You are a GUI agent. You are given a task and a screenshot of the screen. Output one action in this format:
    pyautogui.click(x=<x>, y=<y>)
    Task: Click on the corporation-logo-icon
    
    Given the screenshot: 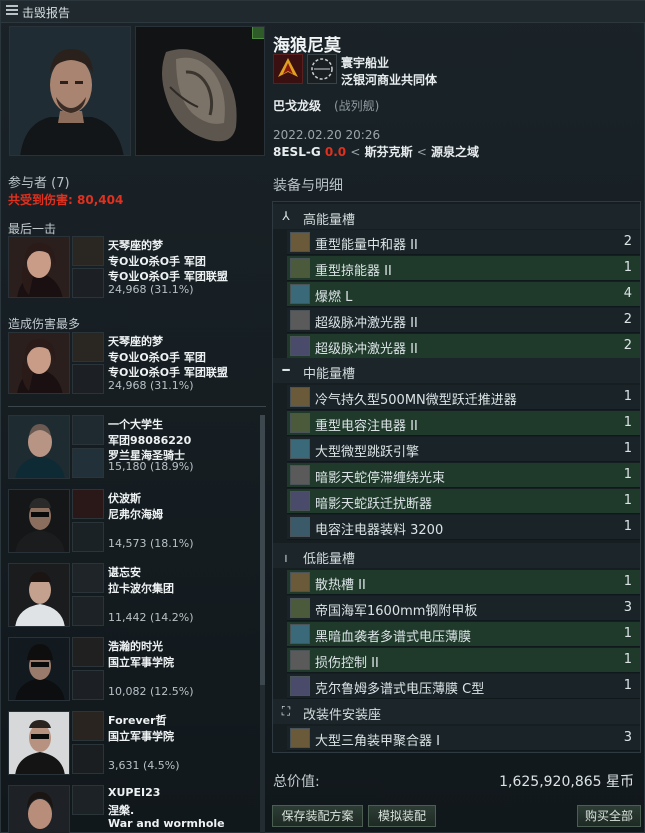 What is the action you would take?
    pyautogui.click(x=288, y=69)
    